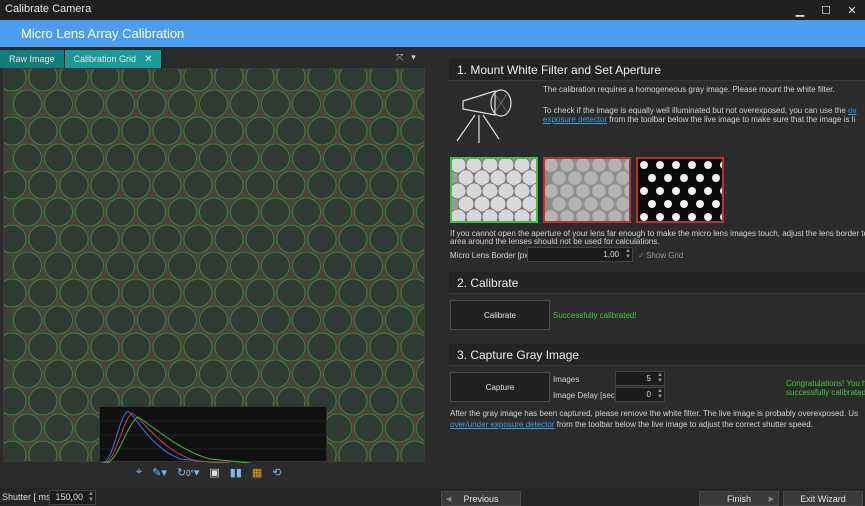 This screenshot has width=865, height=506. I want to click on rotate-icon: ↻0°▾, so click(188, 472).